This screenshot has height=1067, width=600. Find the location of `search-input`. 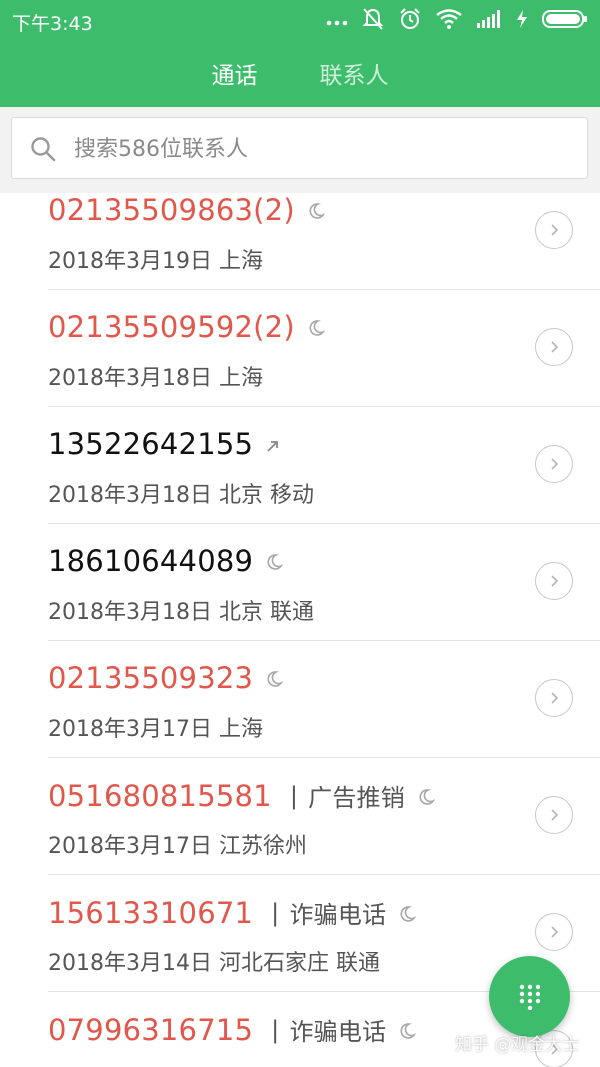

search-input is located at coordinates (314, 149).